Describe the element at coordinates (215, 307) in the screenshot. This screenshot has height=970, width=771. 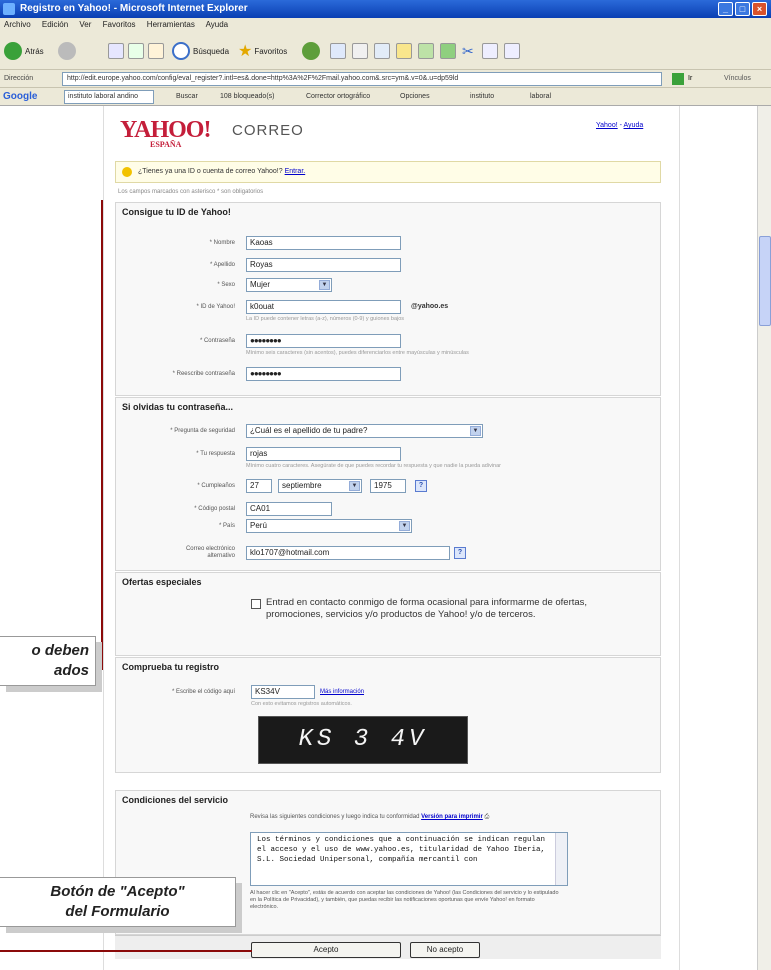
I see `yid-label: * ID de Yahoo!` at that location.